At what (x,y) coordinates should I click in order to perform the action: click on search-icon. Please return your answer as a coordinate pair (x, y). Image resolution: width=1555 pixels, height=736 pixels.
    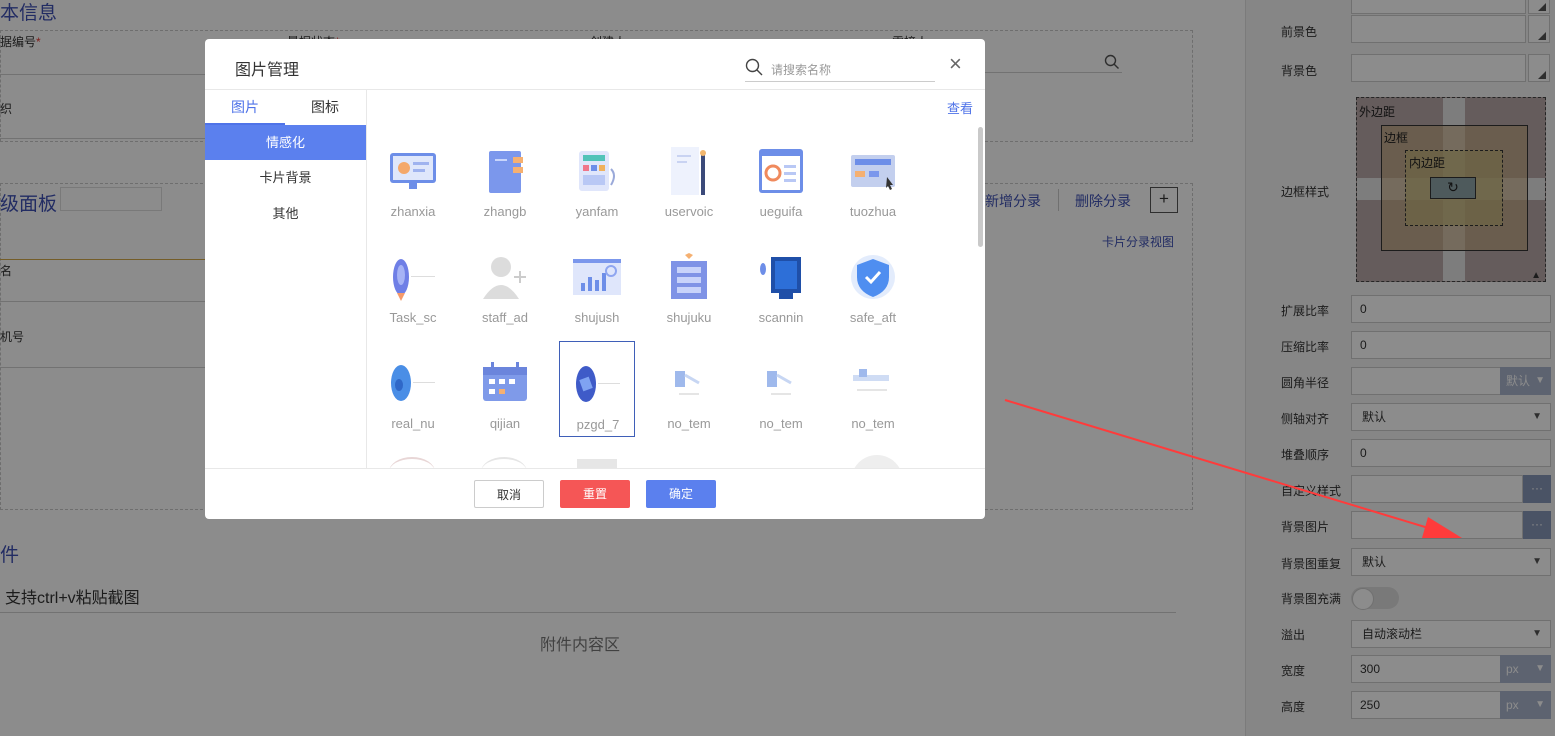
    Looking at the image, I should click on (754, 67).